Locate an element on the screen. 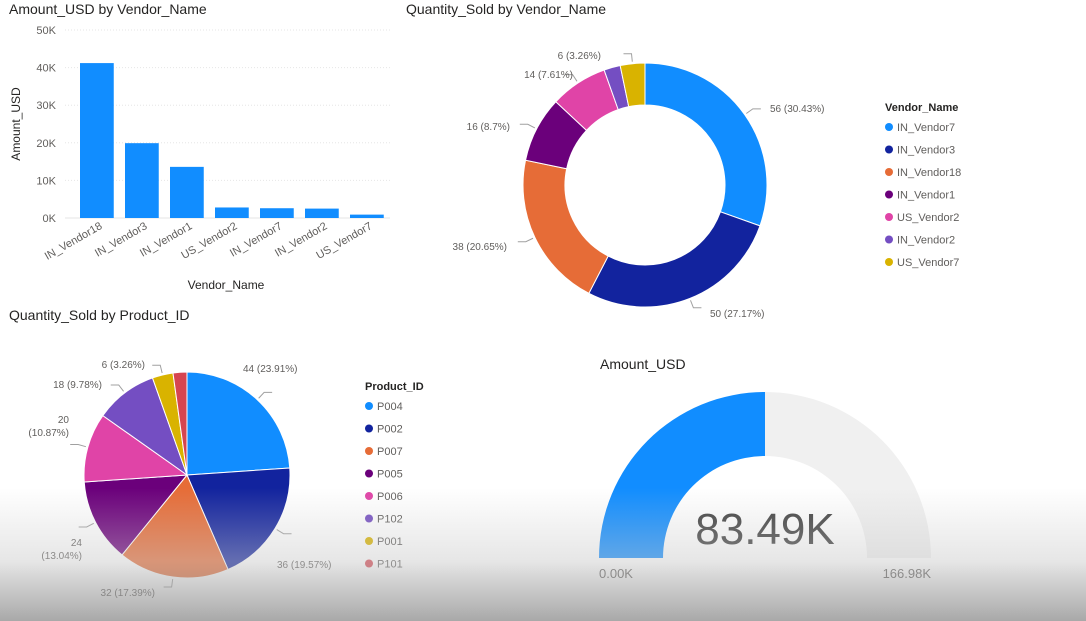 The width and height of the screenshot is (1086, 621). legend-item-label: US_Vendor7 is located at coordinates (928, 263).